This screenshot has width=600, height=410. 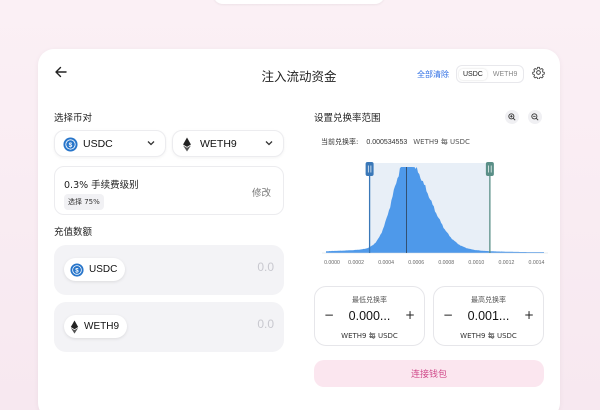 What do you see at coordinates (356, 263) in the screenshot?
I see `x-tick-label: 0.0002` at bounding box center [356, 263].